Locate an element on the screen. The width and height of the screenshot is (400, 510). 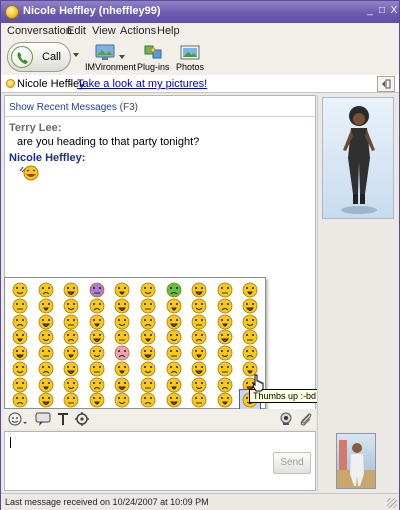
show-recent-messages-link: Show Recent Messages (F3) is located at coordinates (73, 107).